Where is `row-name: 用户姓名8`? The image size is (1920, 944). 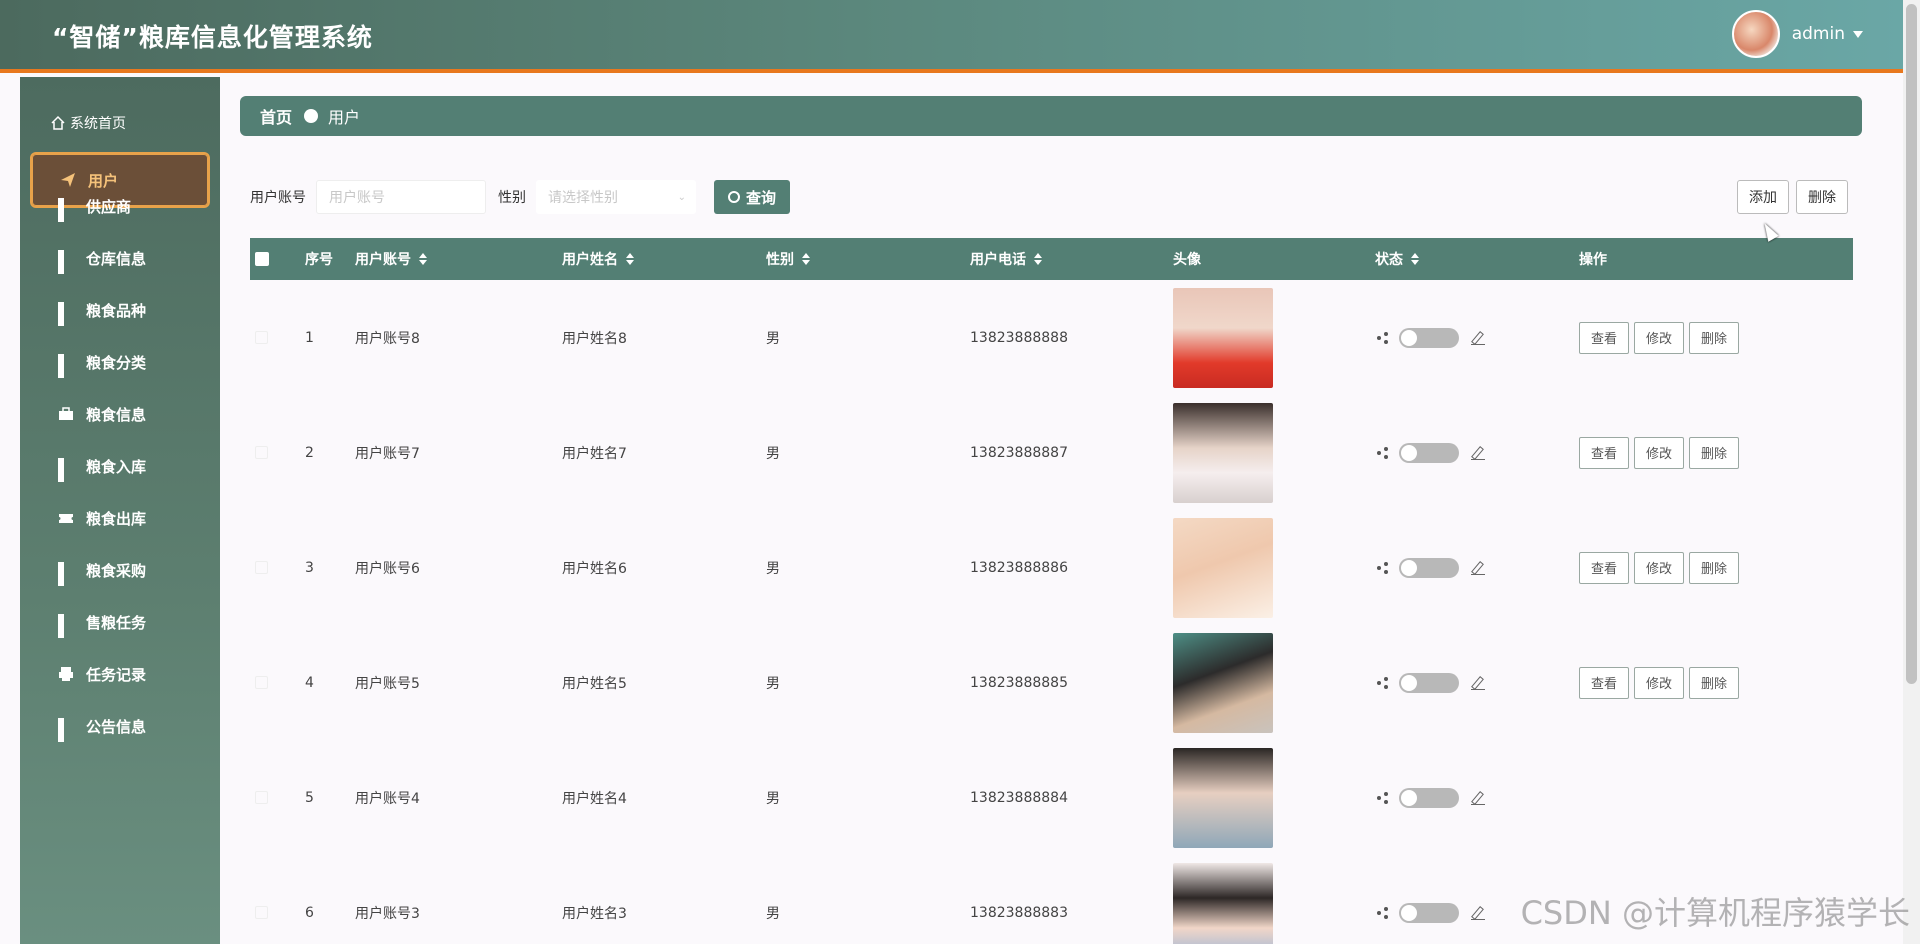 row-name: 用户姓名8 is located at coordinates (594, 338).